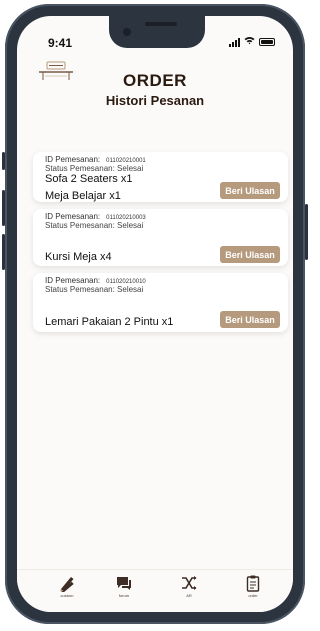 The height and width of the screenshot is (631, 320). What do you see at coordinates (253, 583) in the screenshot?
I see `clipboard-icon` at bounding box center [253, 583].